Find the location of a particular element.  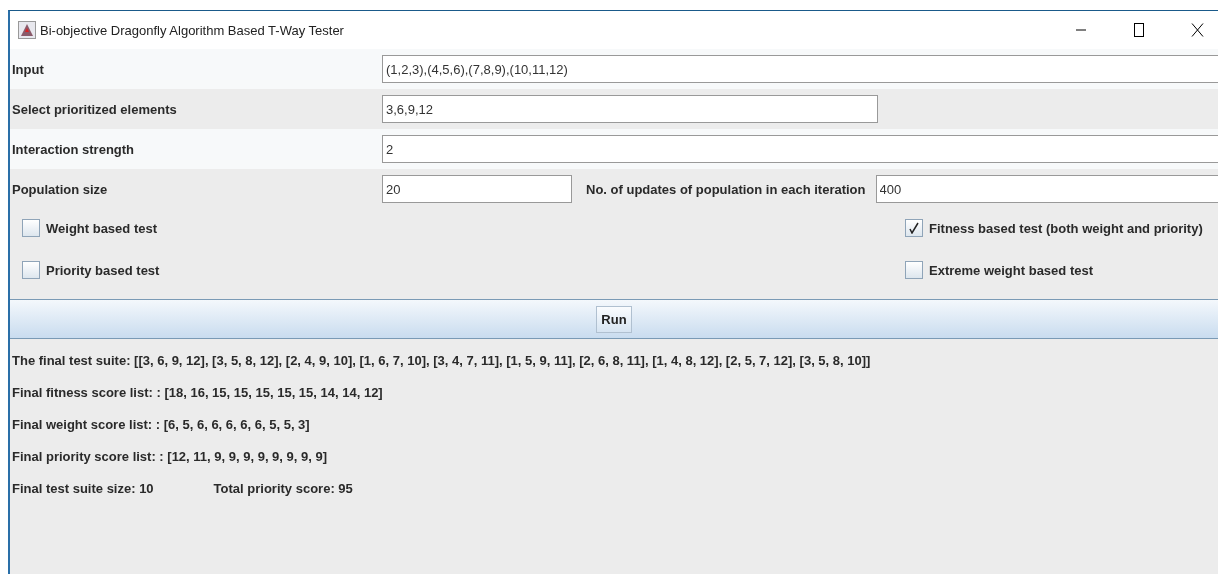

result-text: Final fitness score list: : [18, 16, 15, 15, 15, 15, 15, 14, 14, 12] is located at coordinates (198, 392).